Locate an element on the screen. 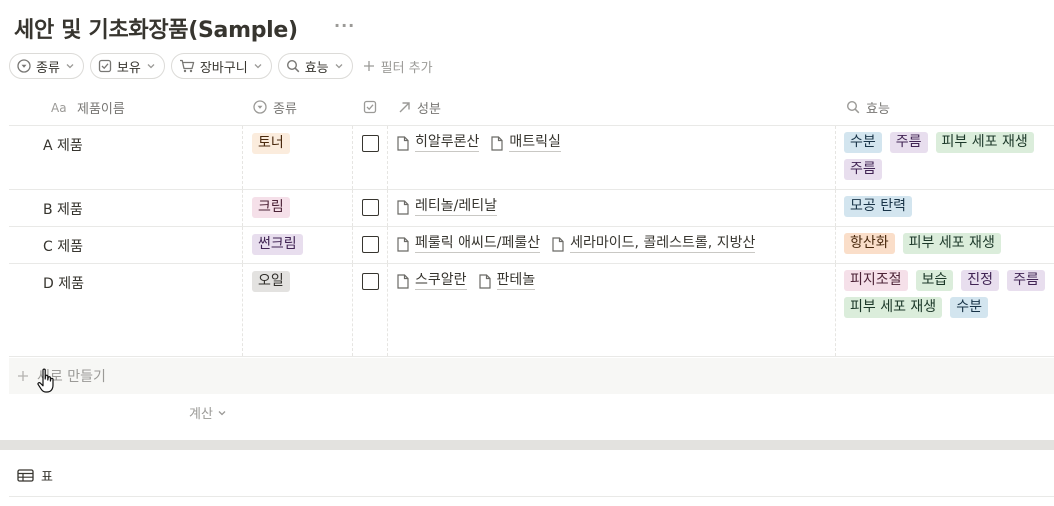  ingredient-link: 판테놀 is located at coordinates (507, 281).